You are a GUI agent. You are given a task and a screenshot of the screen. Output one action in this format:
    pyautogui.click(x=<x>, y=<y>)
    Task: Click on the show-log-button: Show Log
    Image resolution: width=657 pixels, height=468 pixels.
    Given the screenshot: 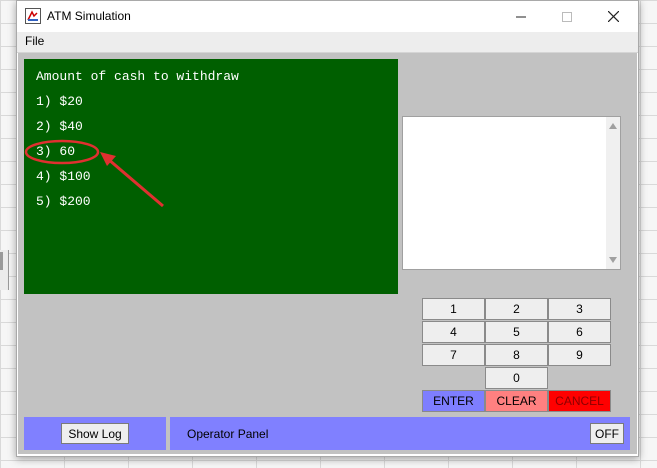 What is the action you would take?
    pyautogui.click(x=95, y=433)
    